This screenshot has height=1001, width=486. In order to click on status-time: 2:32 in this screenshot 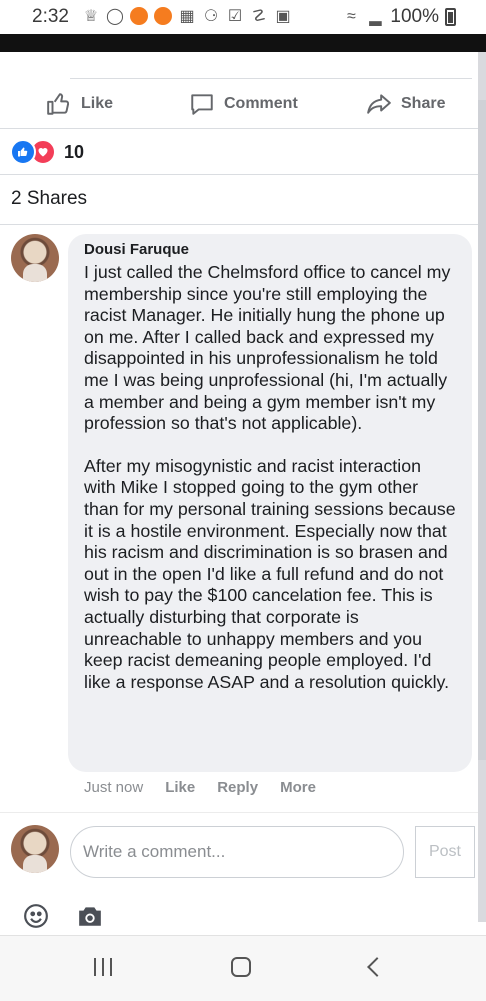, I will do `click(50, 16)`.